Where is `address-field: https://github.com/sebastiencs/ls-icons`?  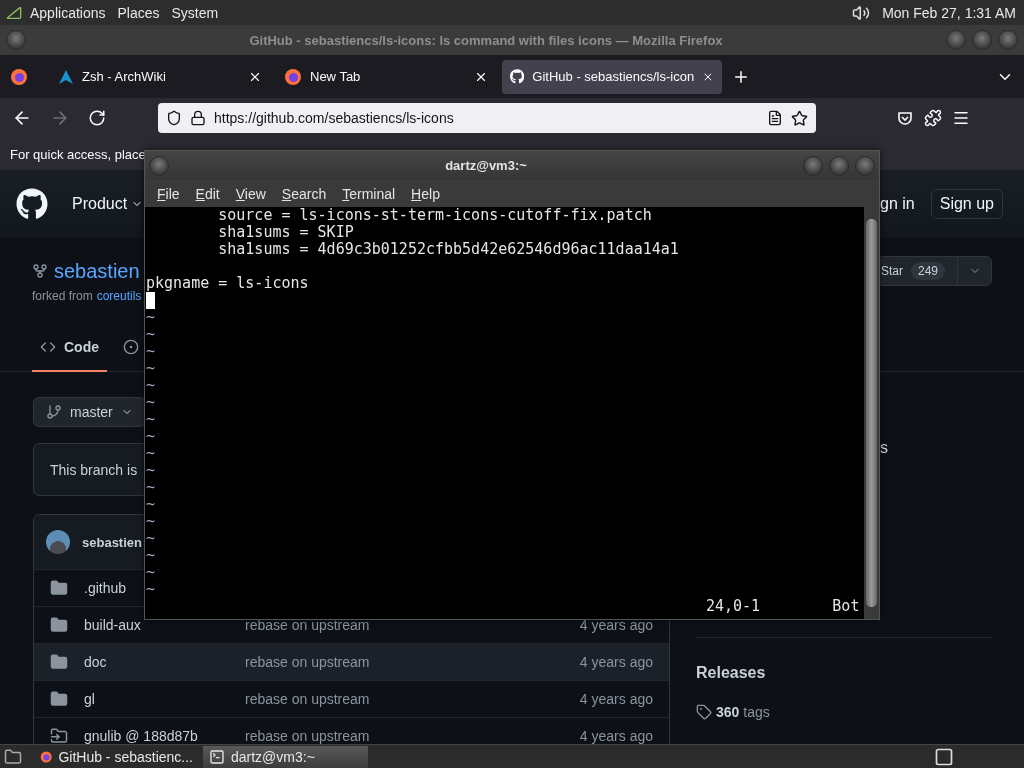 address-field: https://github.com/sebastiencs/ls-icons is located at coordinates (487, 118).